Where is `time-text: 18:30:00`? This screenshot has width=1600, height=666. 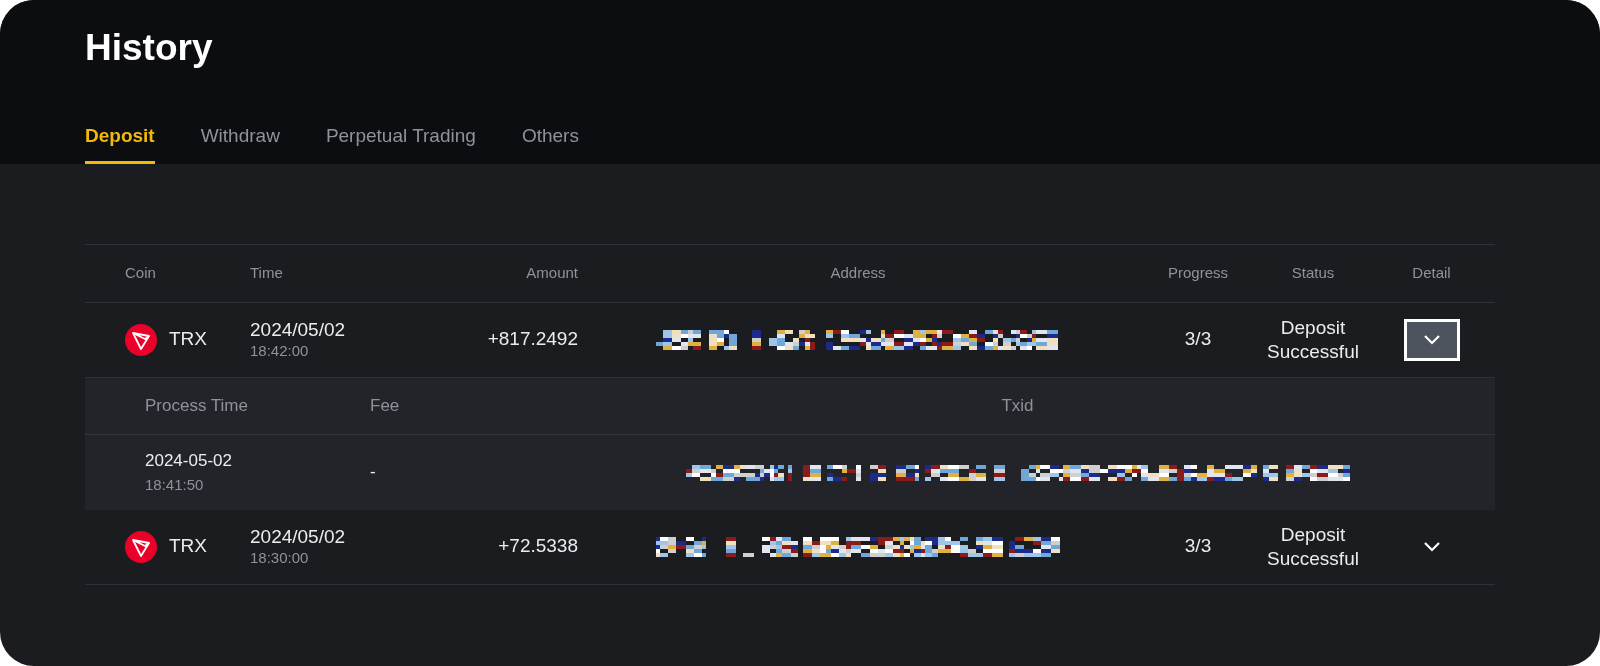
time-text: 18:30:00 is located at coordinates (280, 558).